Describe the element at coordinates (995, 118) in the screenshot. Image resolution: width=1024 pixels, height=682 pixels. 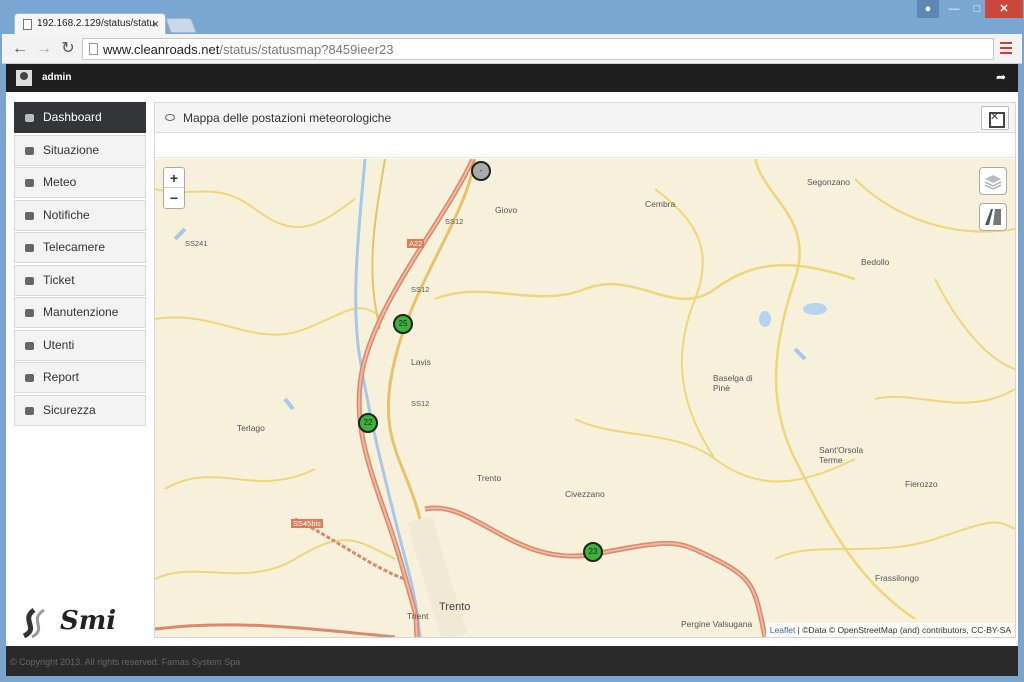
I see `fullscreen-button` at that location.